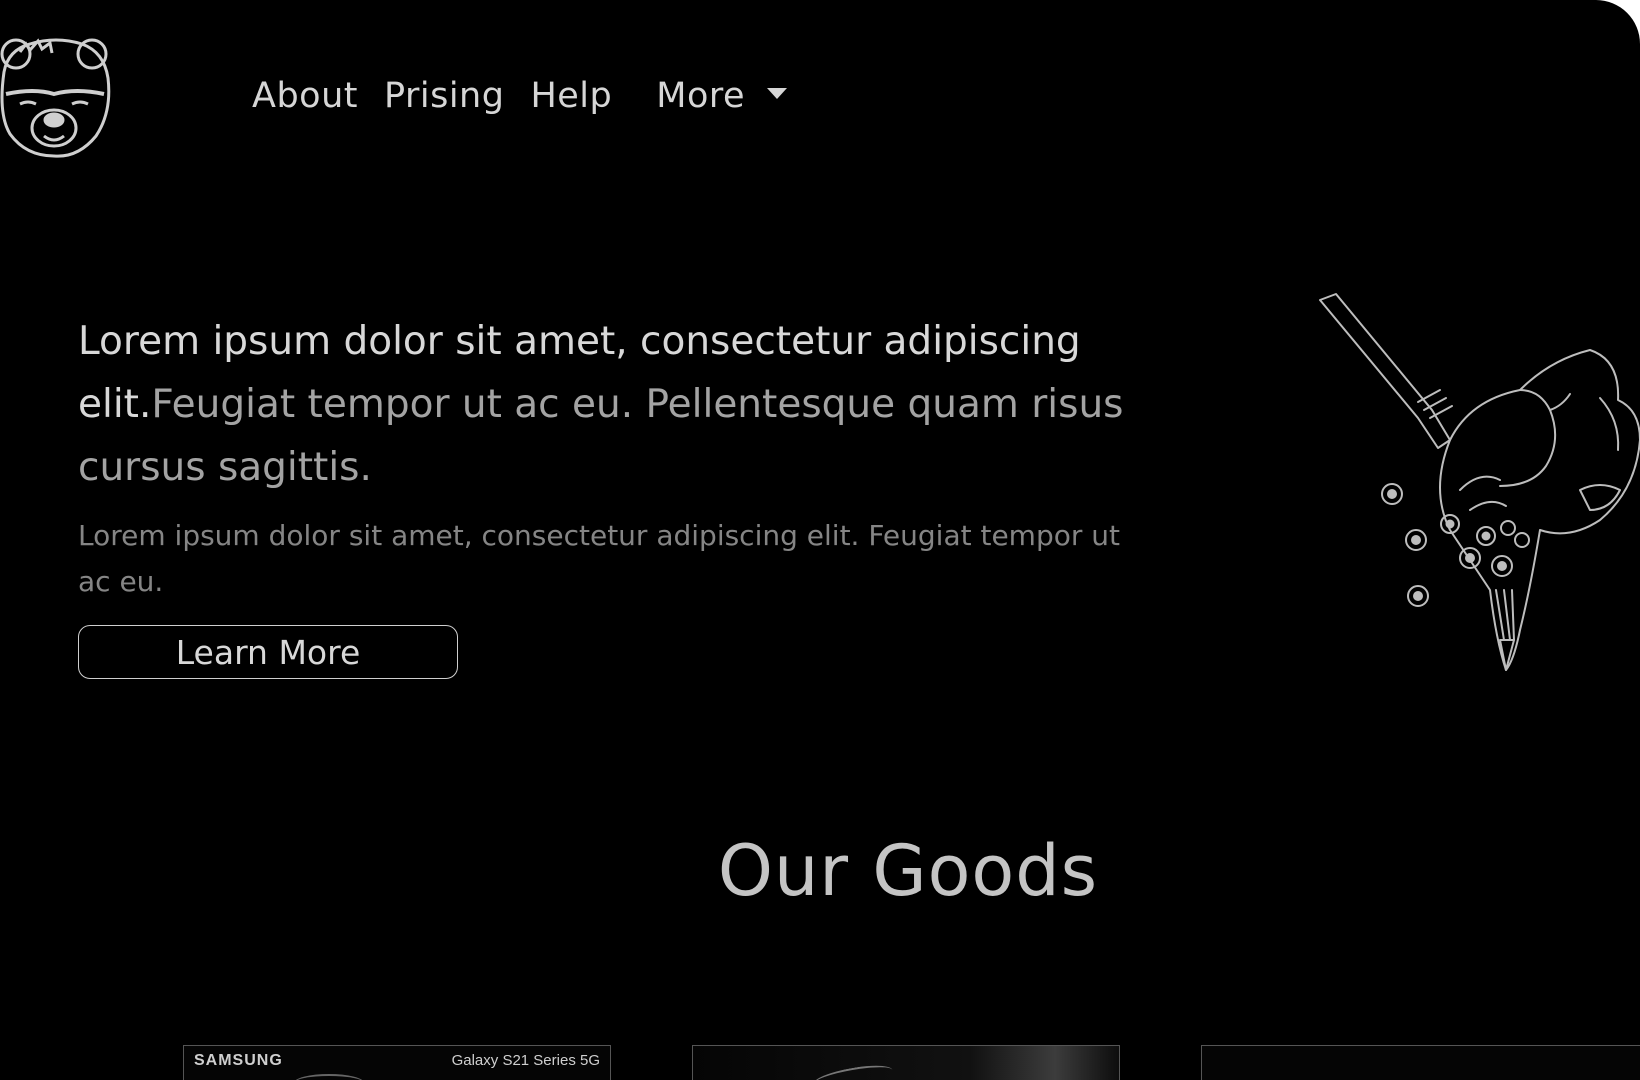 Image resolution: width=1640 pixels, height=1080 pixels. I want to click on product-model: Galaxy S21 Series 5G, so click(525, 1060).